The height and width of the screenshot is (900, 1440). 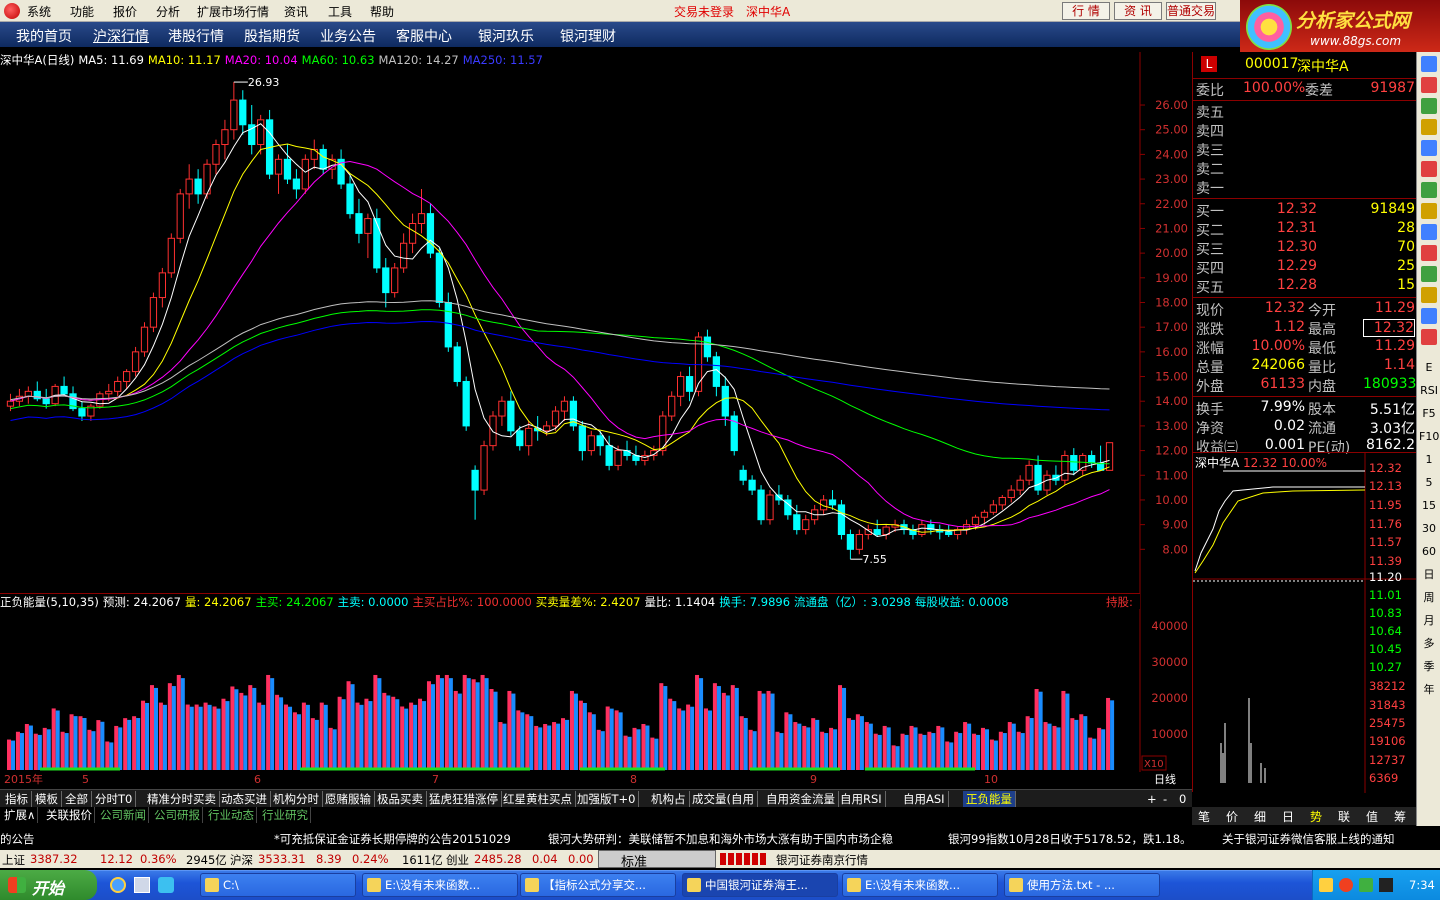 I want to click on toolbar-button: 多, so click(x=1429, y=644).